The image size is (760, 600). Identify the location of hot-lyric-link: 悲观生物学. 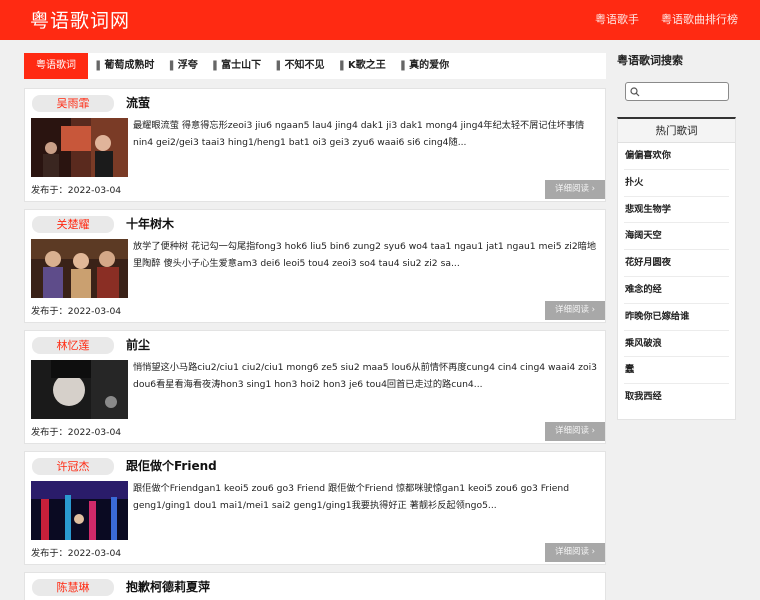
(676, 210).